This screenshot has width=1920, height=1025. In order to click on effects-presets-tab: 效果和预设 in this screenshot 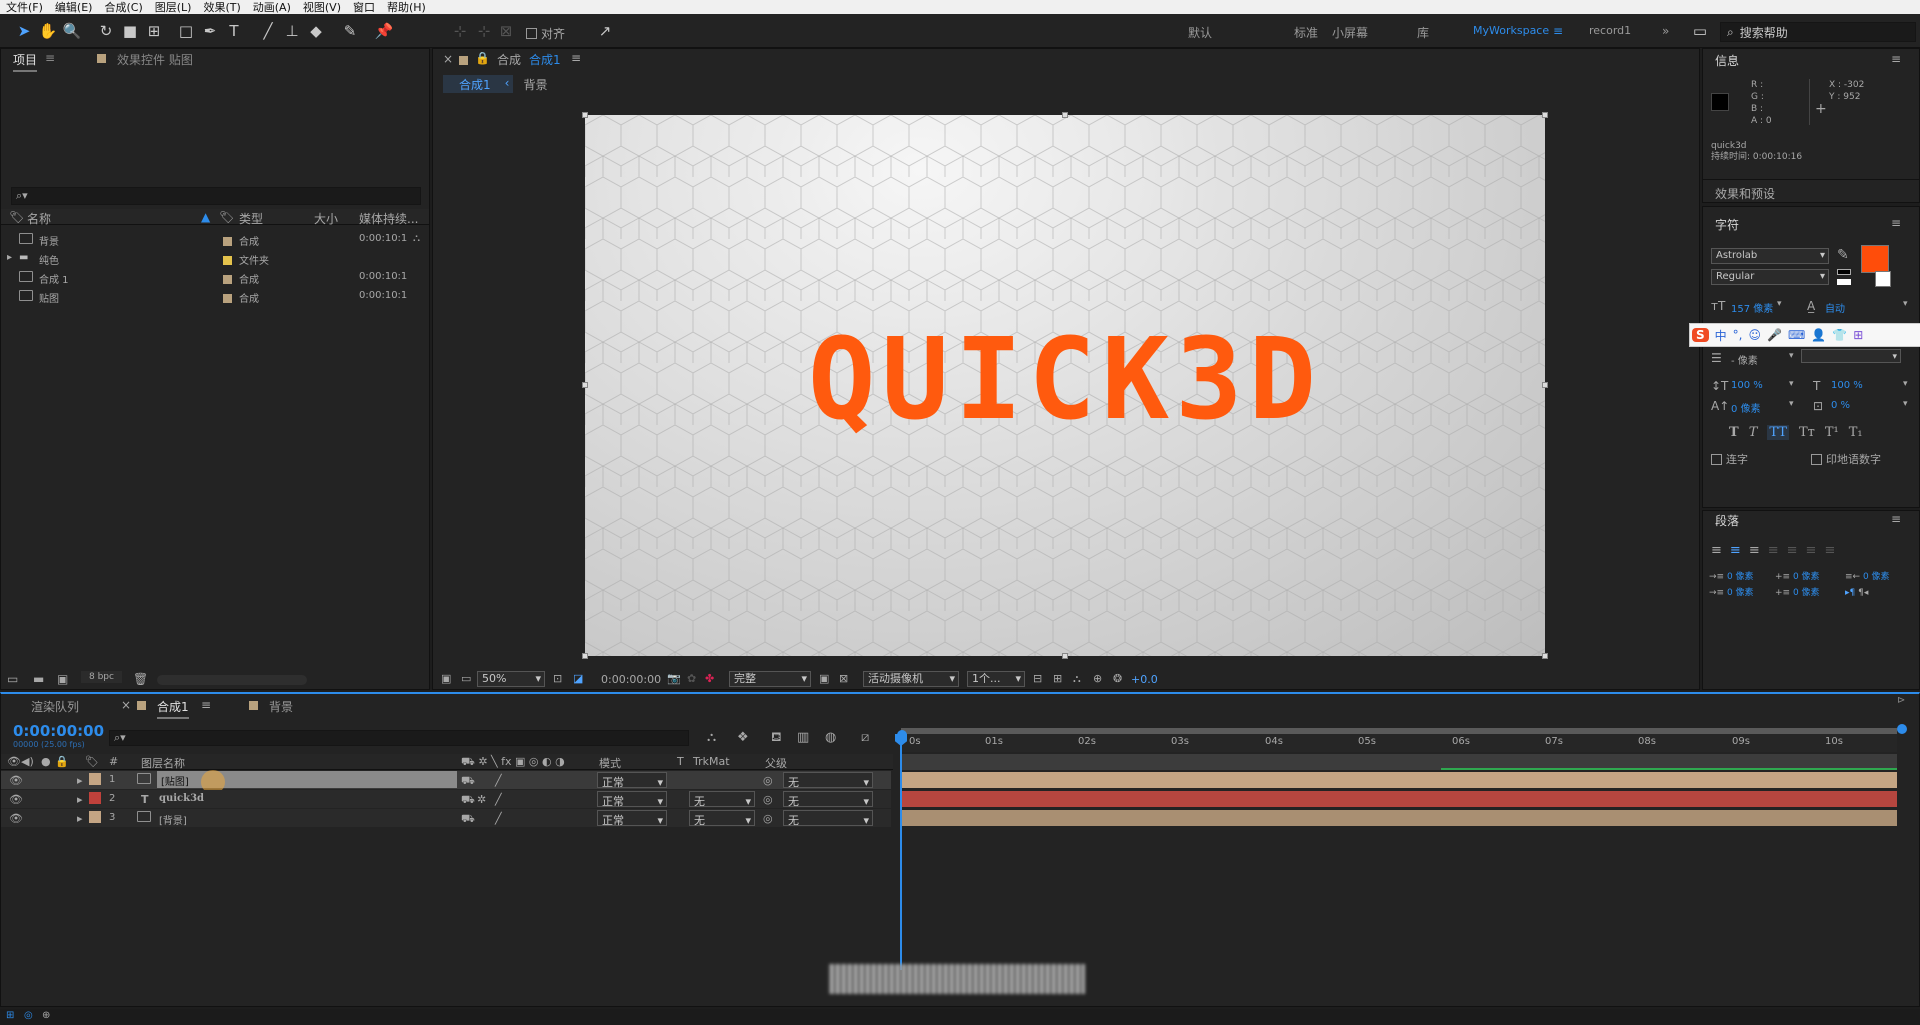, I will do `click(1745, 193)`.